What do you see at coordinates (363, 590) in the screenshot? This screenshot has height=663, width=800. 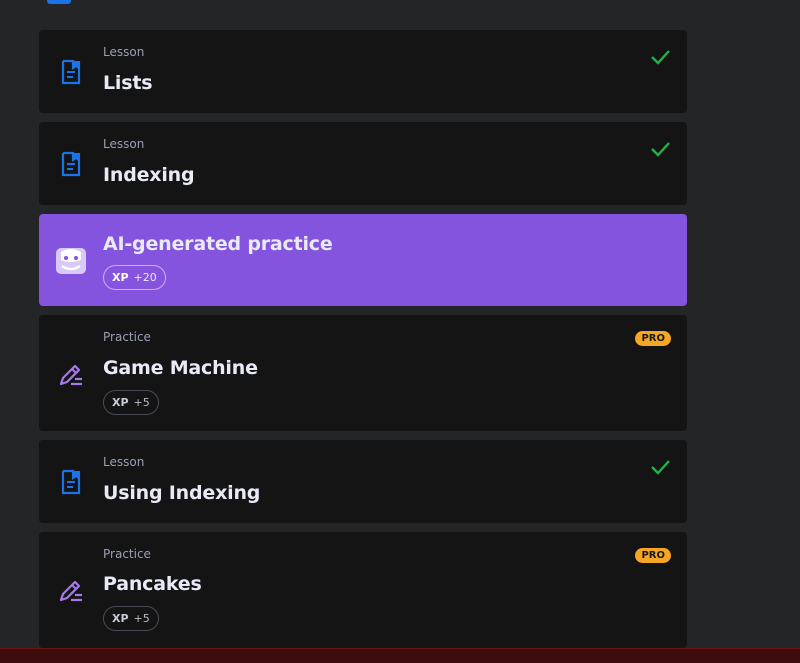 I see `practice-card-pancakes: Practice Pancakes PRO XP +5` at bounding box center [363, 590].